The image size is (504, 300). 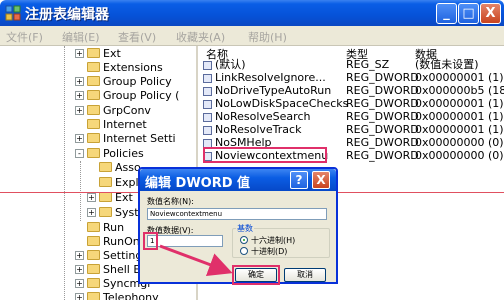 What do you see at coordinates (200, 37) in the screenshot?
I see `menu-favorites: 收藏夹(A)` at bounding box center [200, 37].